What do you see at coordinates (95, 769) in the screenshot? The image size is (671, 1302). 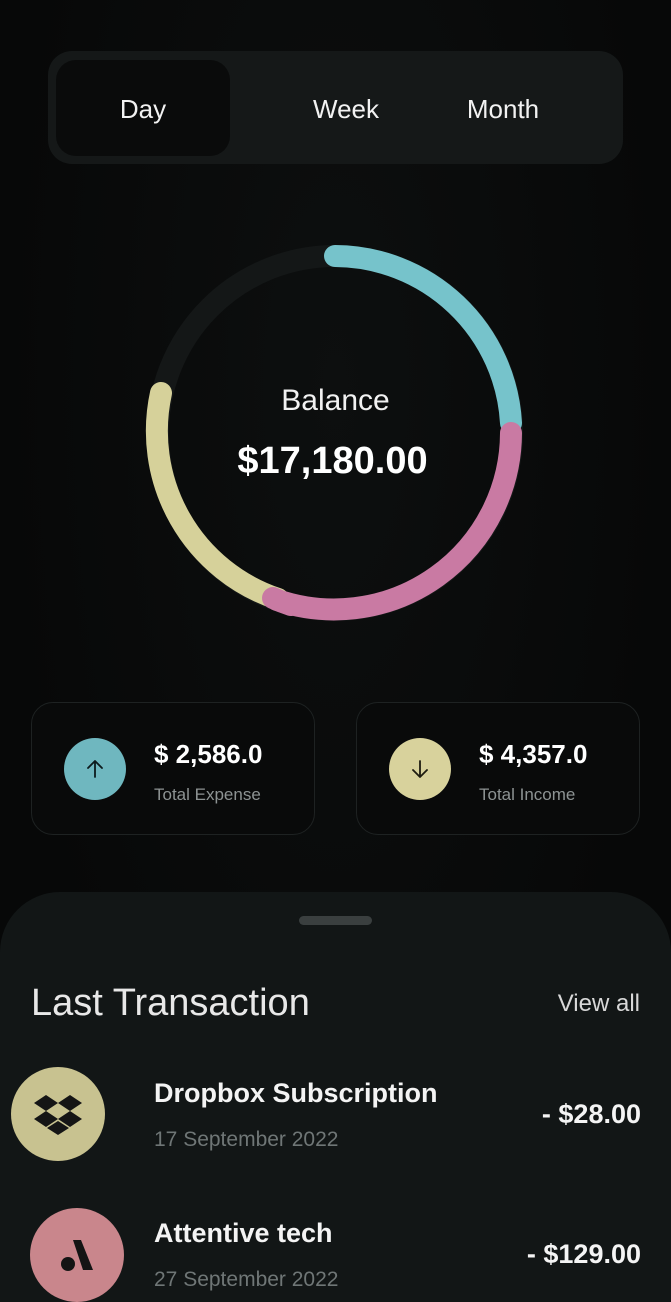 I see `arrow-up-icon` at bounding box center [95, 769].